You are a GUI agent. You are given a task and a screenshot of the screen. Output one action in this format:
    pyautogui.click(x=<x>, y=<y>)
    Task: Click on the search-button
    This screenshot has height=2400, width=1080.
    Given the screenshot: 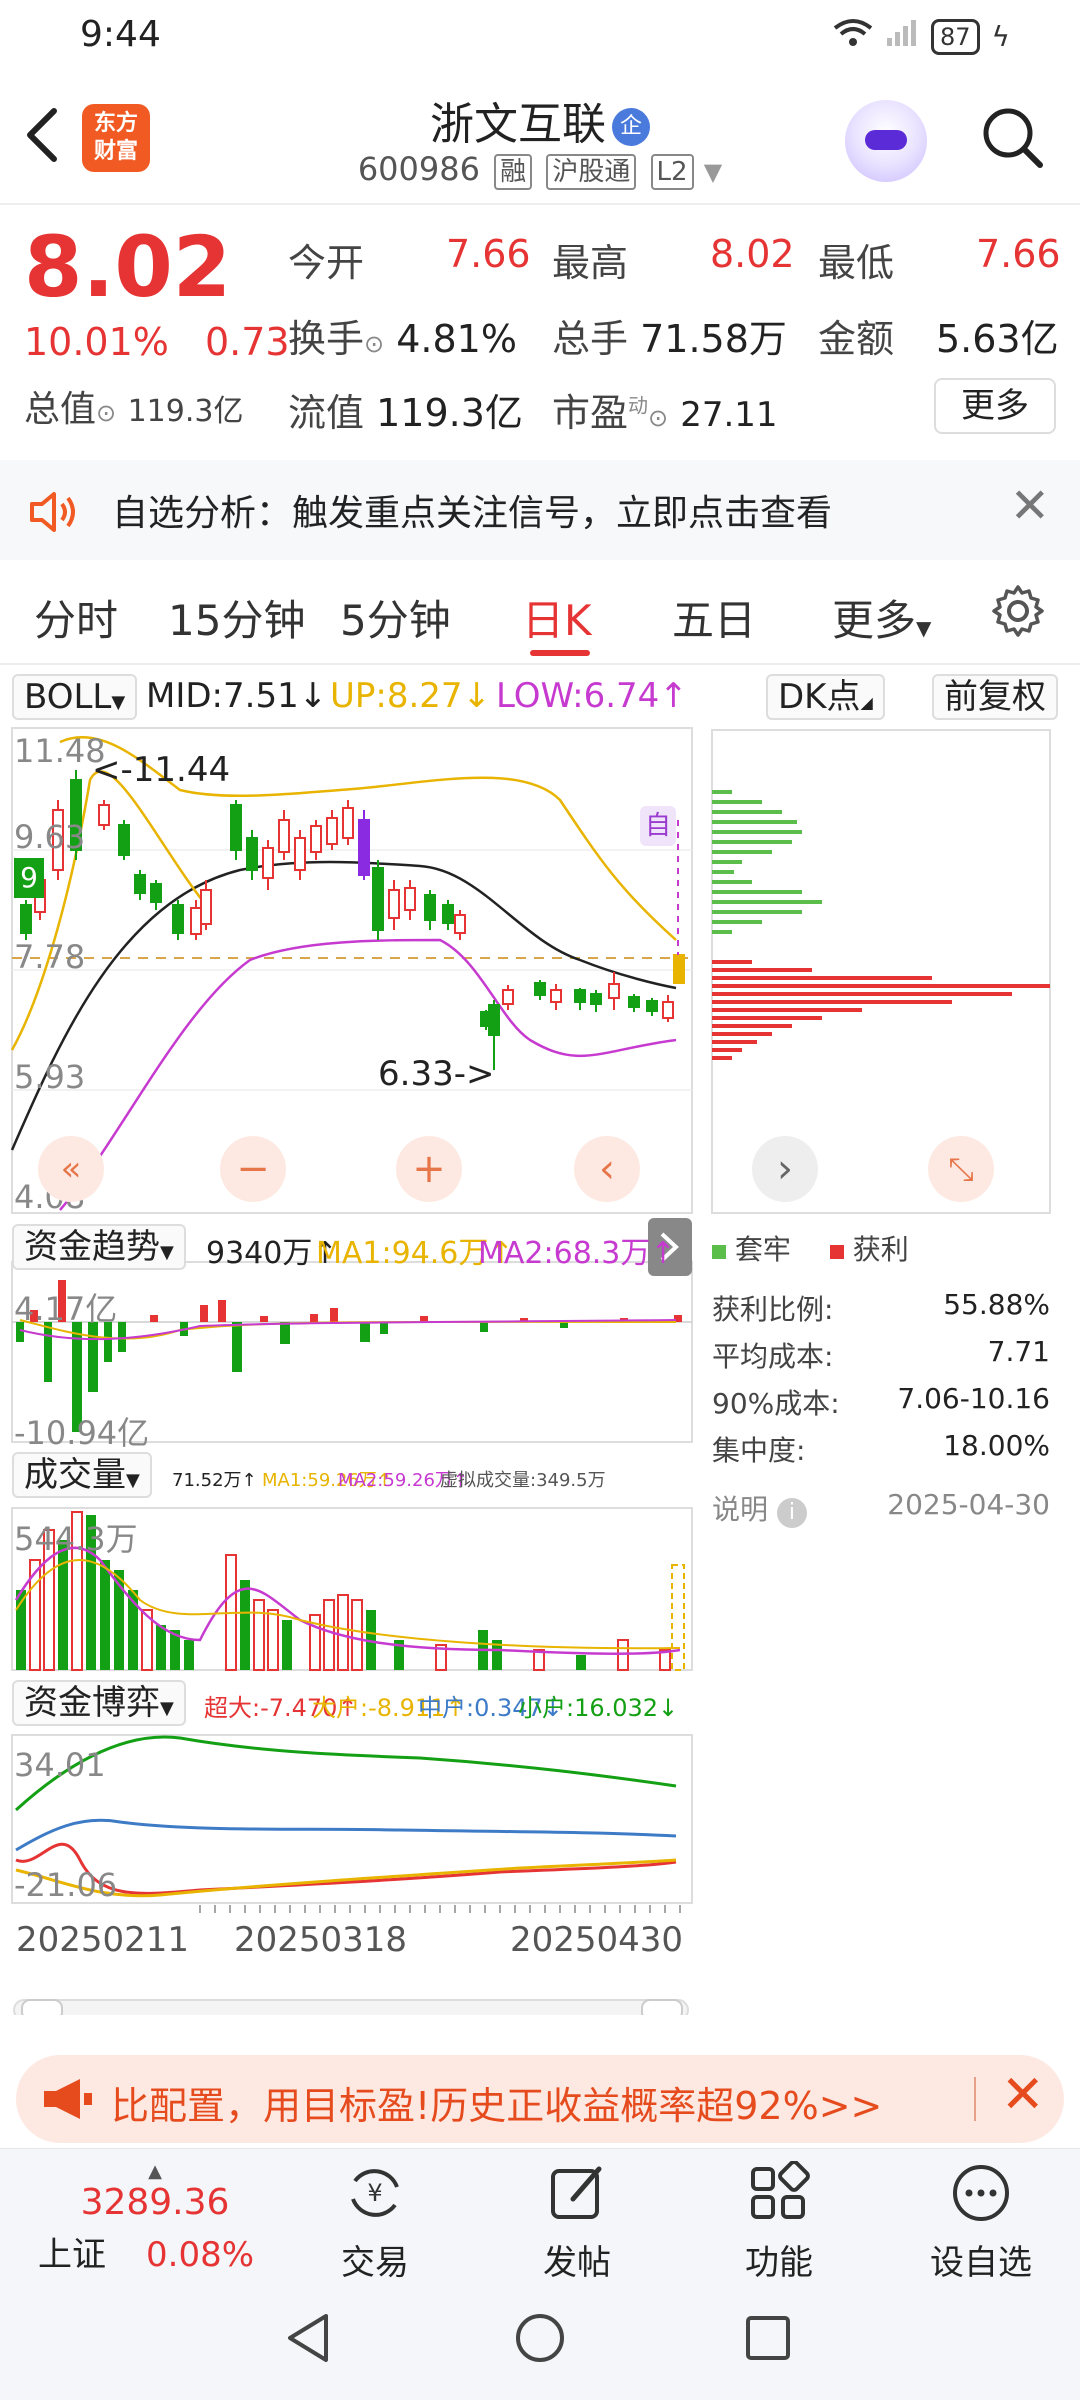 What is the action you would take?
    pyautogui.click(x=1012, y=137)
    